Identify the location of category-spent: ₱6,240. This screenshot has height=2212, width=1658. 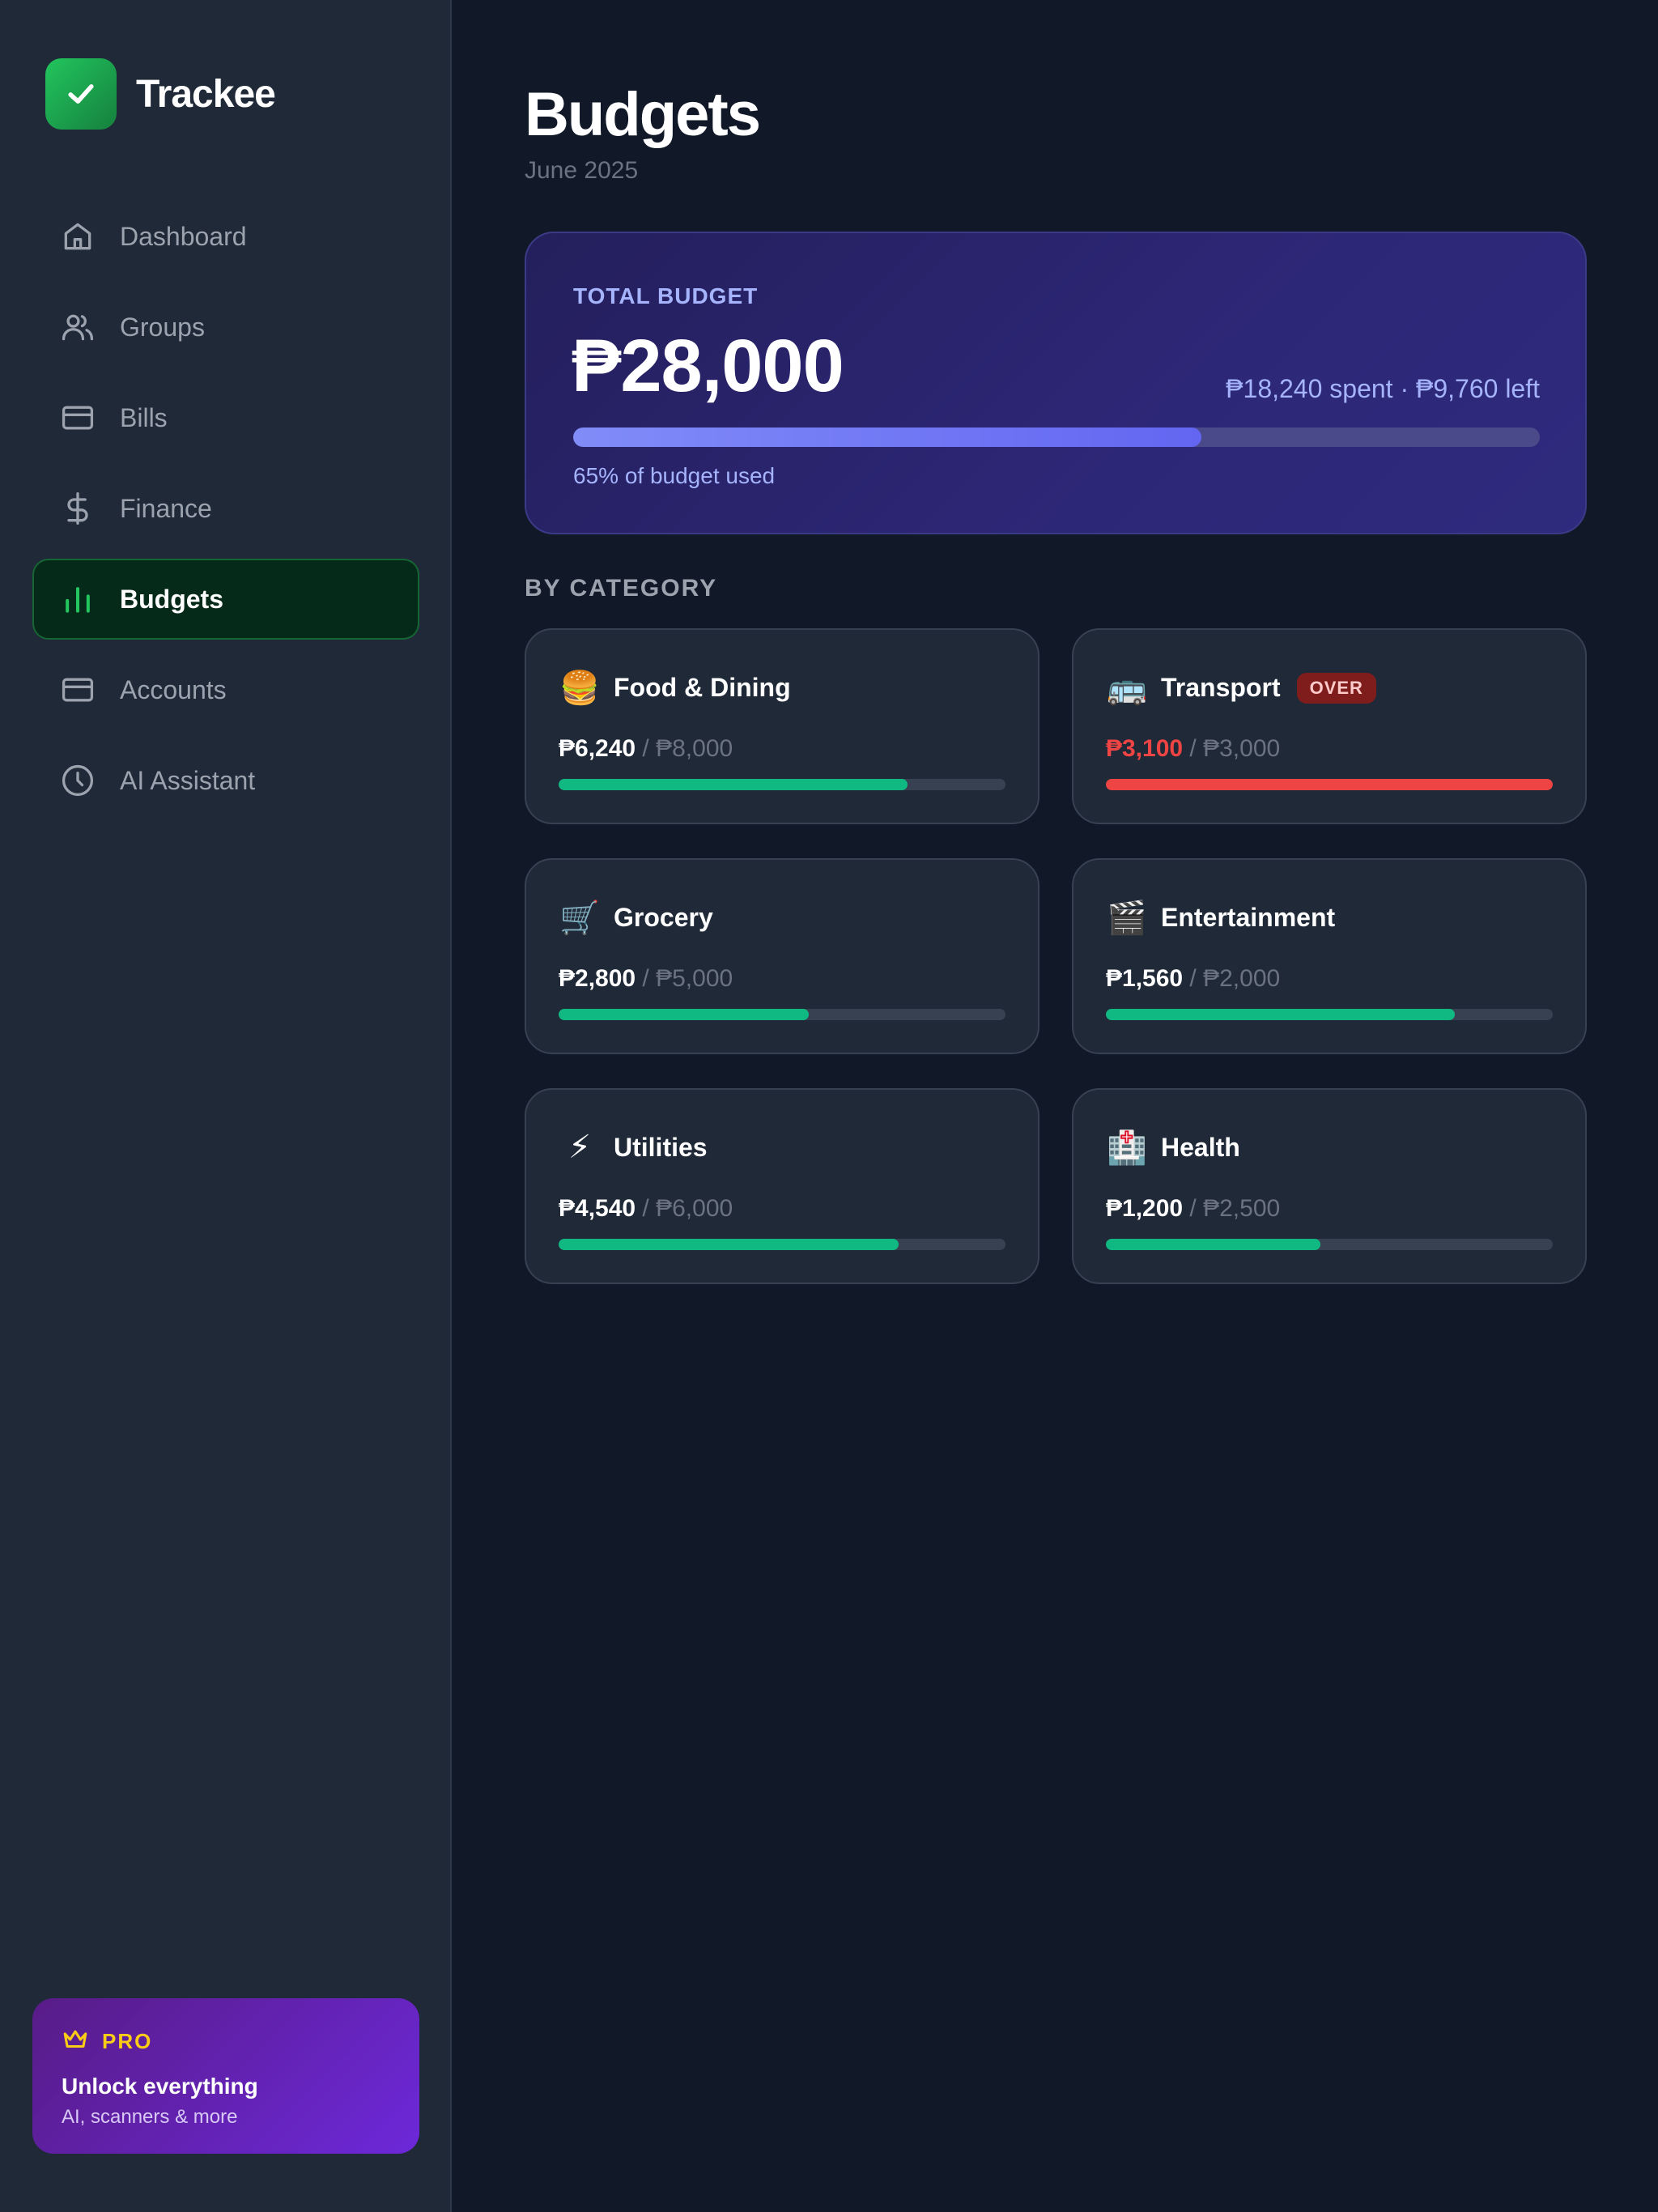
(597, 749).